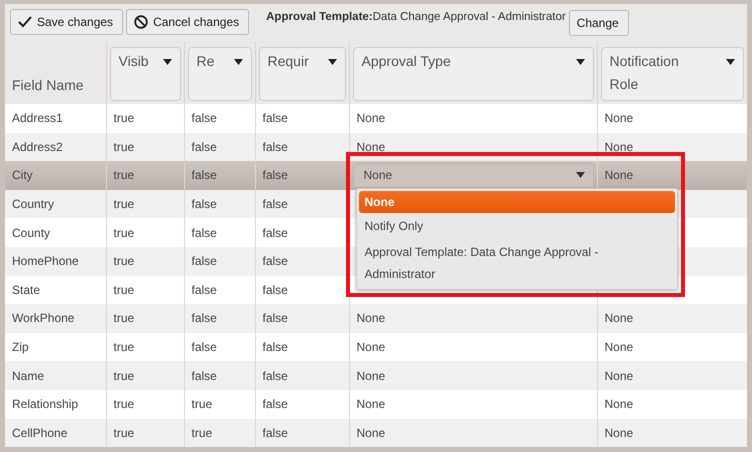  Describe the element at coordinates (67, 22) in the screenshot. I see `save-button: Save changes` at that location.